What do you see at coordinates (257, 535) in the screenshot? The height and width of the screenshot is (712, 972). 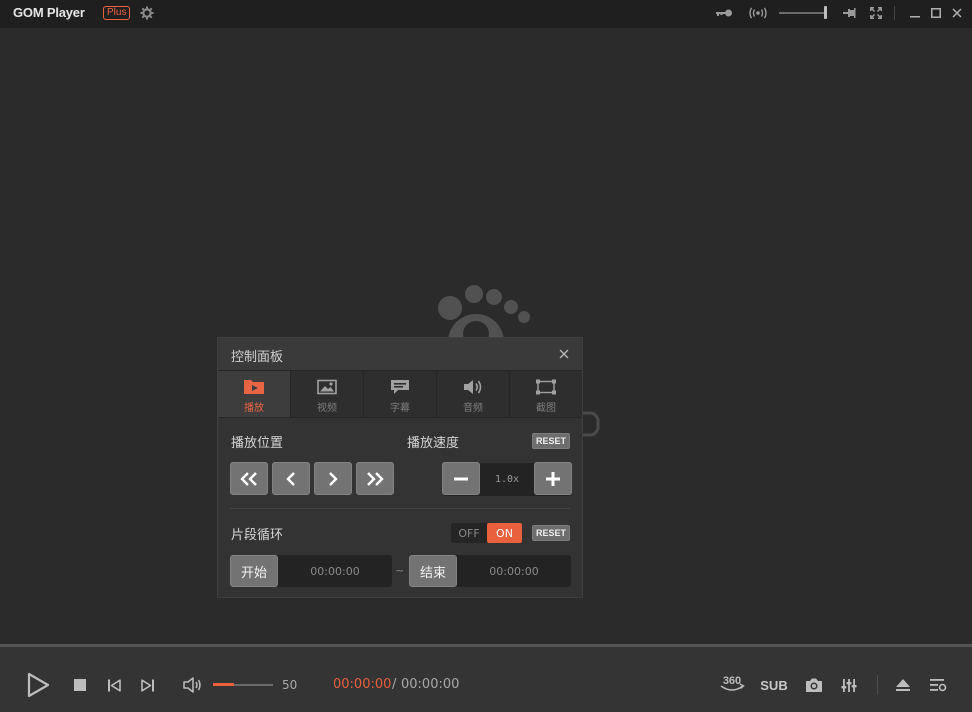 I see `segment-loop-label: 片段循环` at bounding box center [257, 535].